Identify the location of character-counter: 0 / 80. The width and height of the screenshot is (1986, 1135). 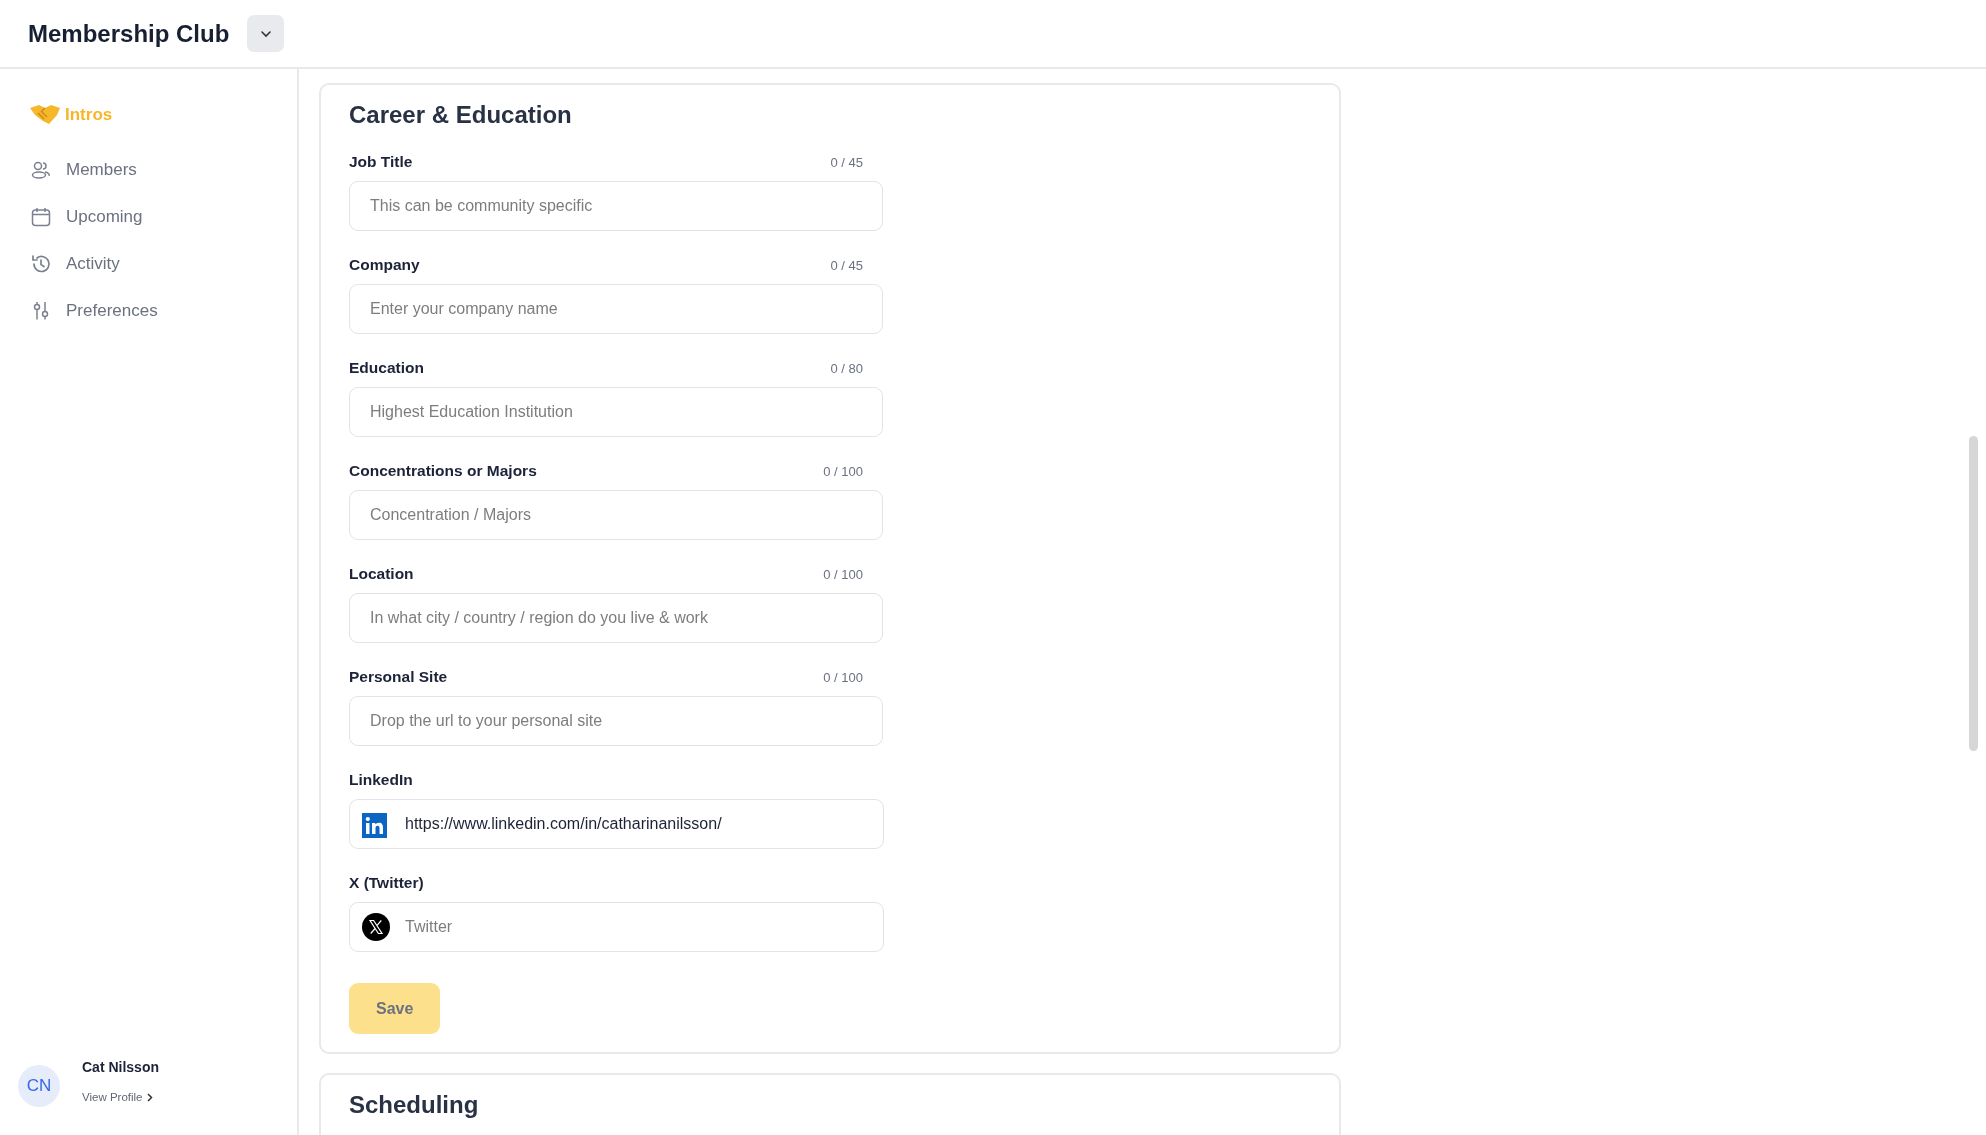
(846, 368).